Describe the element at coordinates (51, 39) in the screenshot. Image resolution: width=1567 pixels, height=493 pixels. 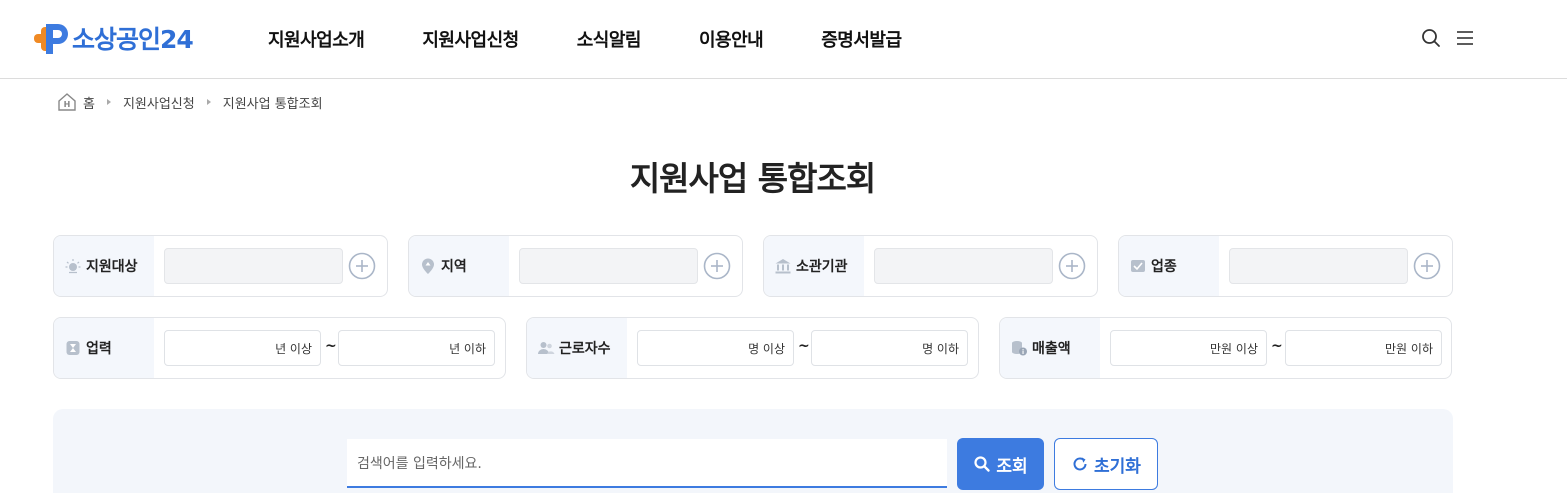
I see `logo-icon` at that location.